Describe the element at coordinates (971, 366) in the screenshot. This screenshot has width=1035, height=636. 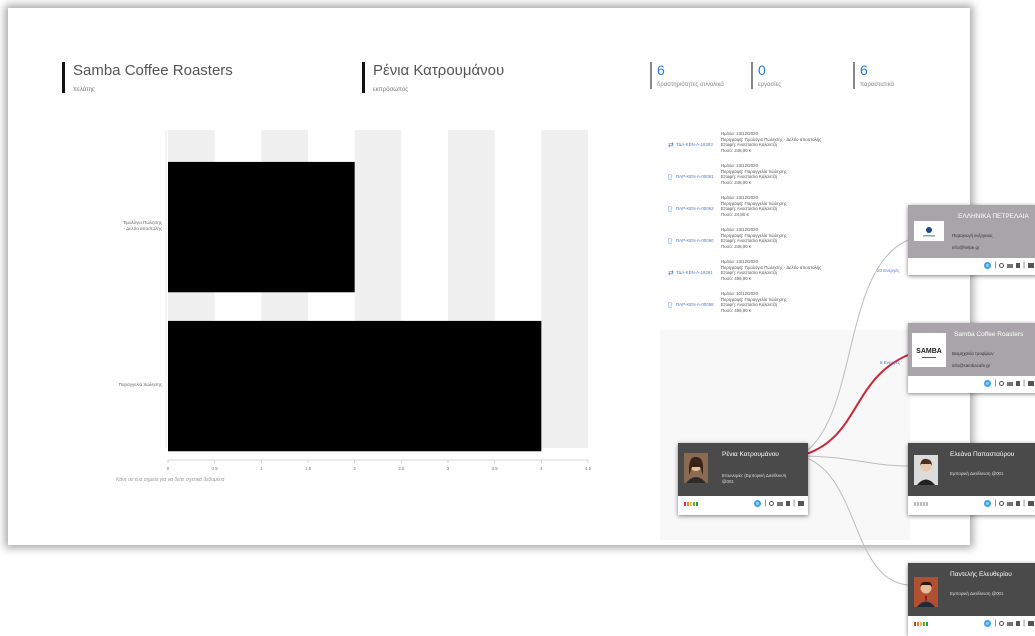
I see `node-samba-email: info@sambacafe.gr` at that location.